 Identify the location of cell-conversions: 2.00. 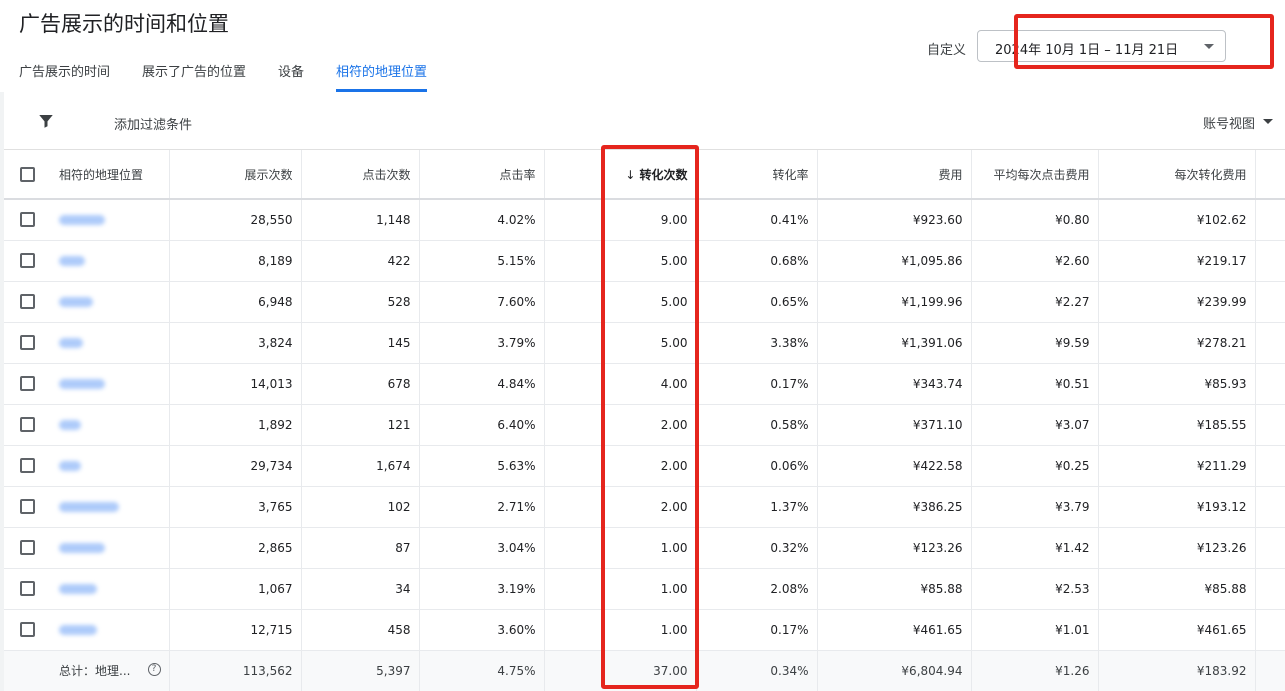
(620, 507).